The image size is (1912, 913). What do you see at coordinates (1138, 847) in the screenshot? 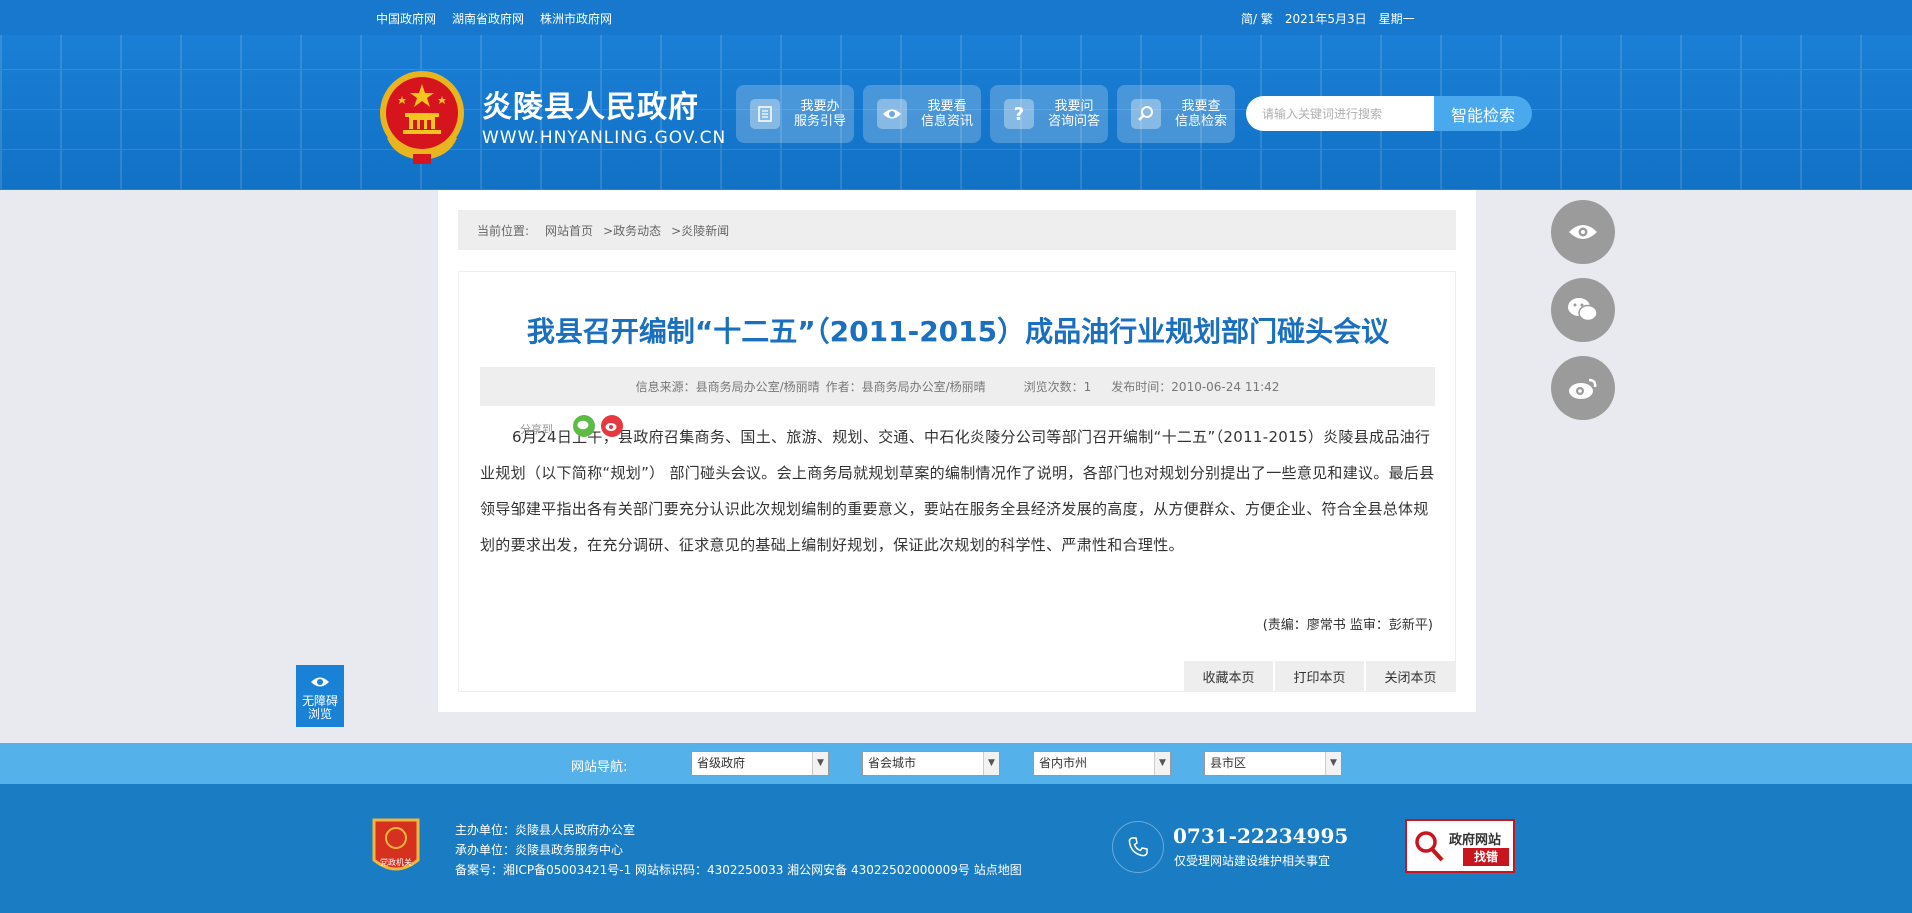
I see `phone-icon` at bounding box center [1138, 847].